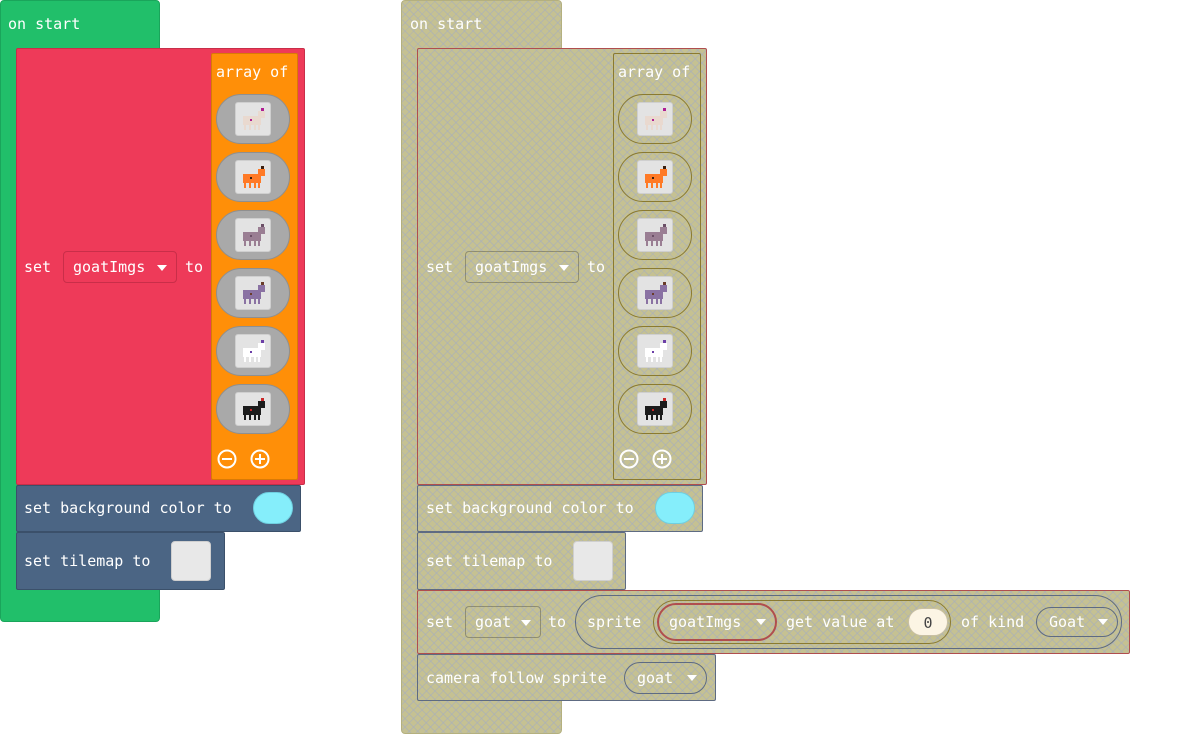  I want to click on ghost-variable-dropdown-label: goatImgs, so click(511, 267).